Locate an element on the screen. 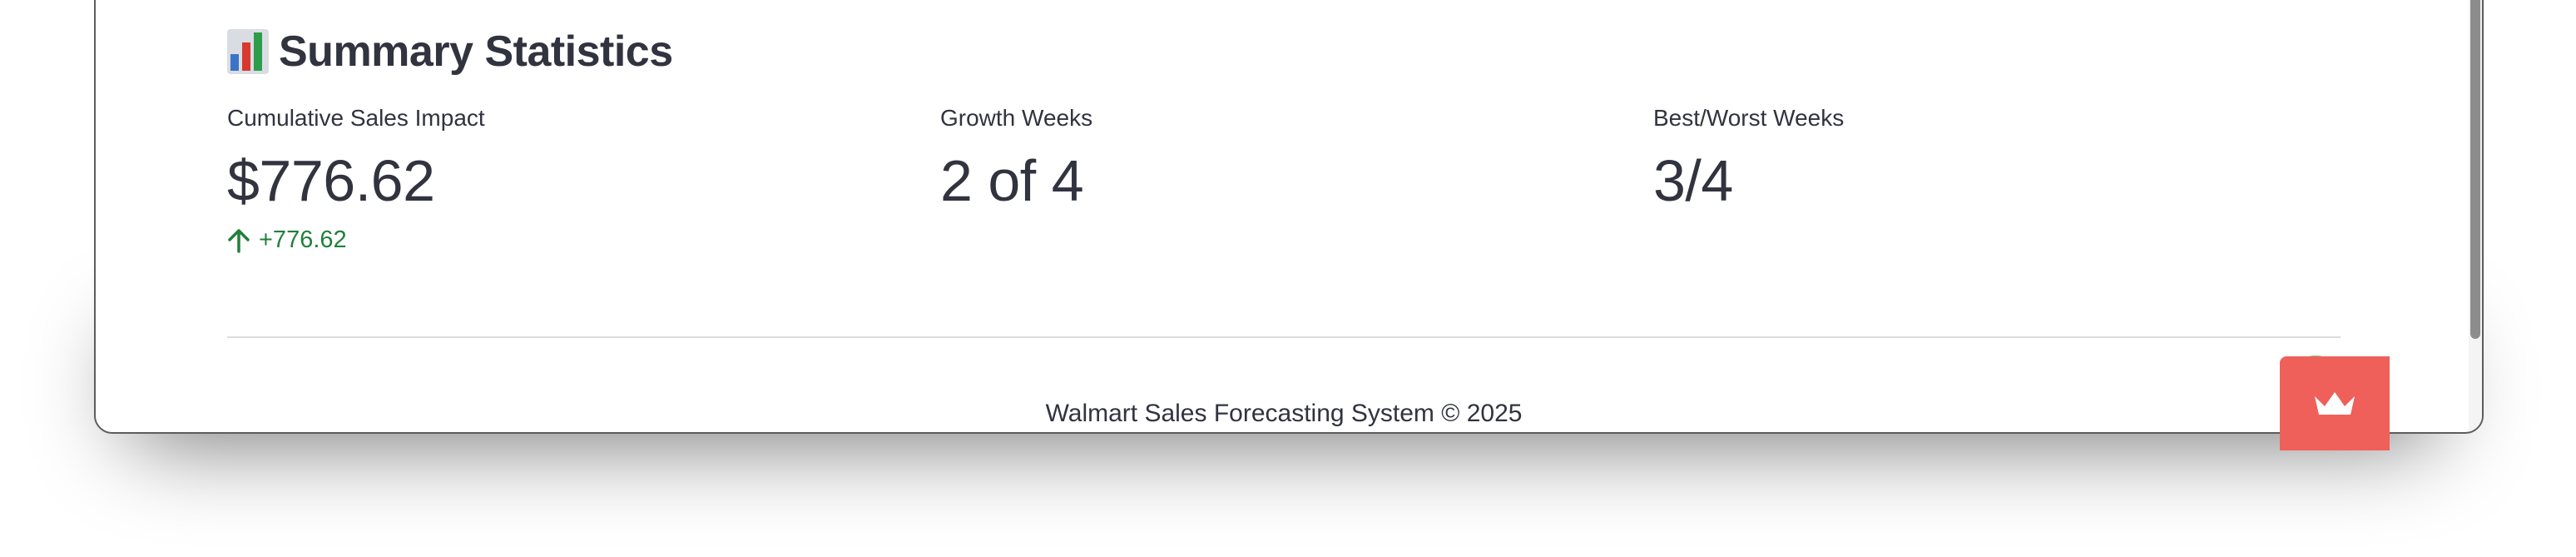 The image size is (2576, 557). metric-delta: +776.62 is located at coordinates (560, 240).